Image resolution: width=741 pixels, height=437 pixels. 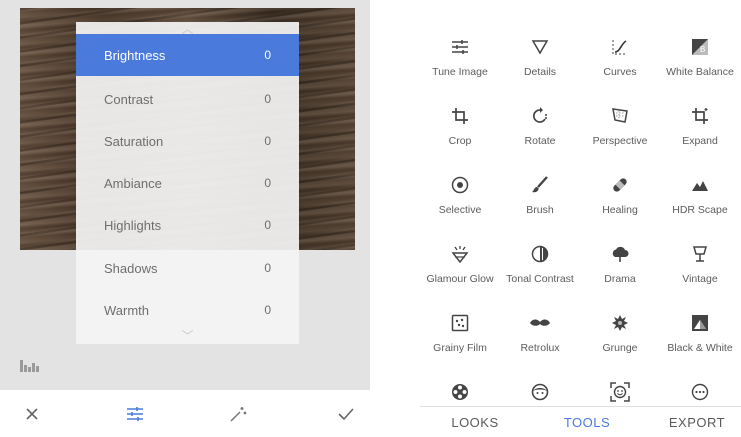 I want to click on svg-text: B, so click(x=702, y=49).